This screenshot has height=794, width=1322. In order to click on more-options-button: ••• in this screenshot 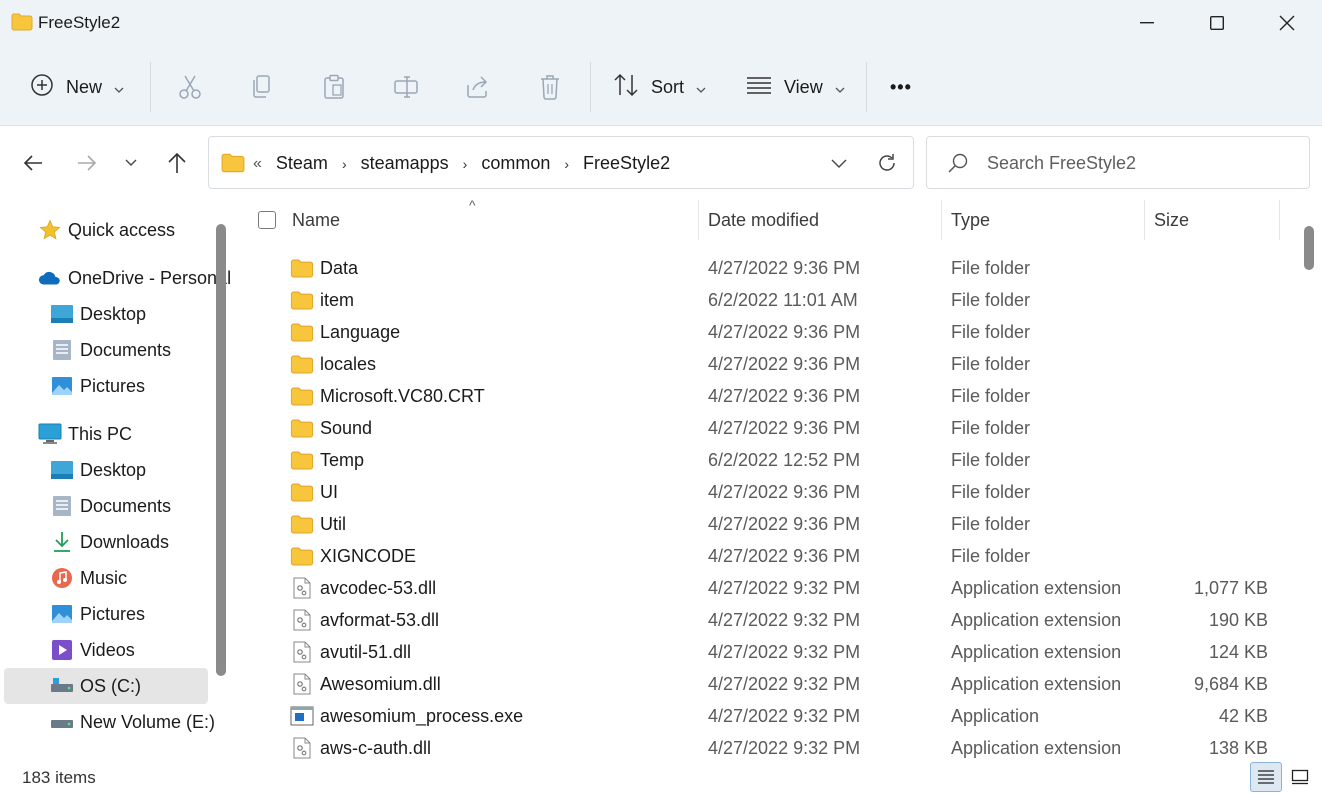, I will do `click(901, 87)`.